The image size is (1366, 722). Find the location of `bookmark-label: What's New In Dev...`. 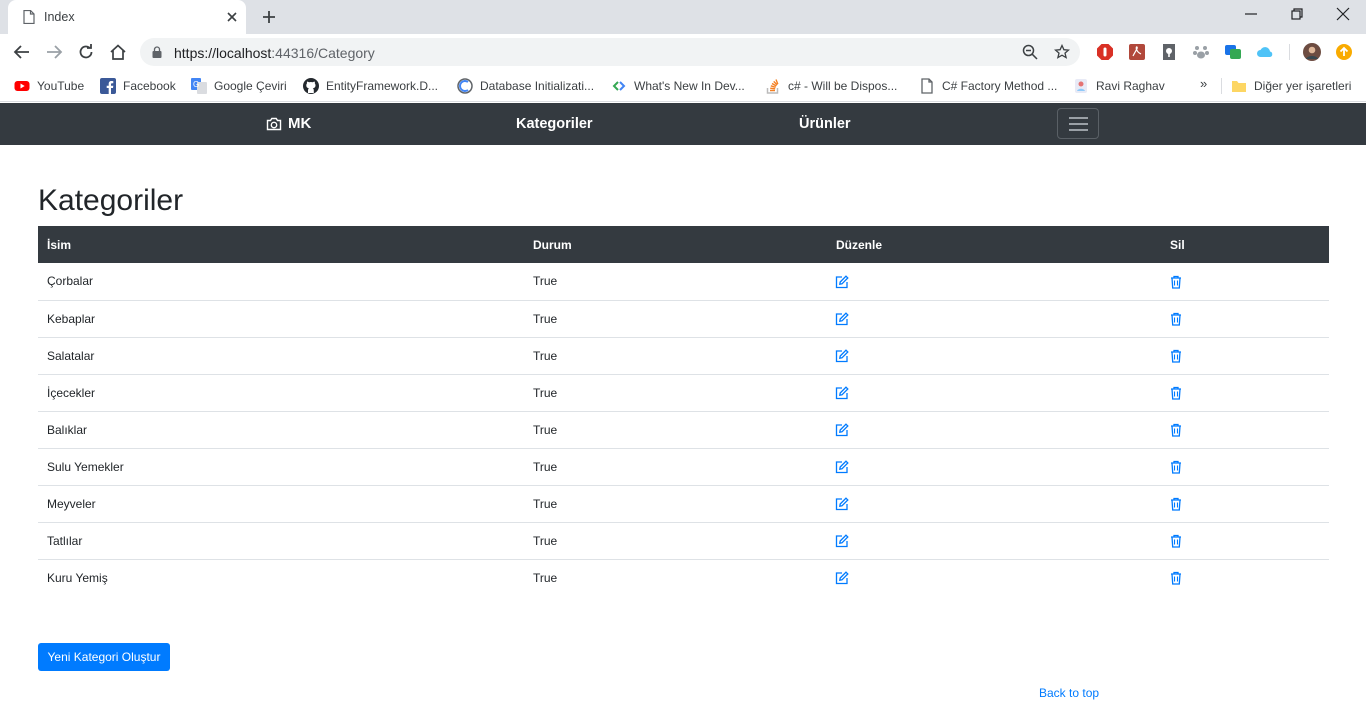

bookmark-label: What's New In Dev... is located at coordinates (689, 86).